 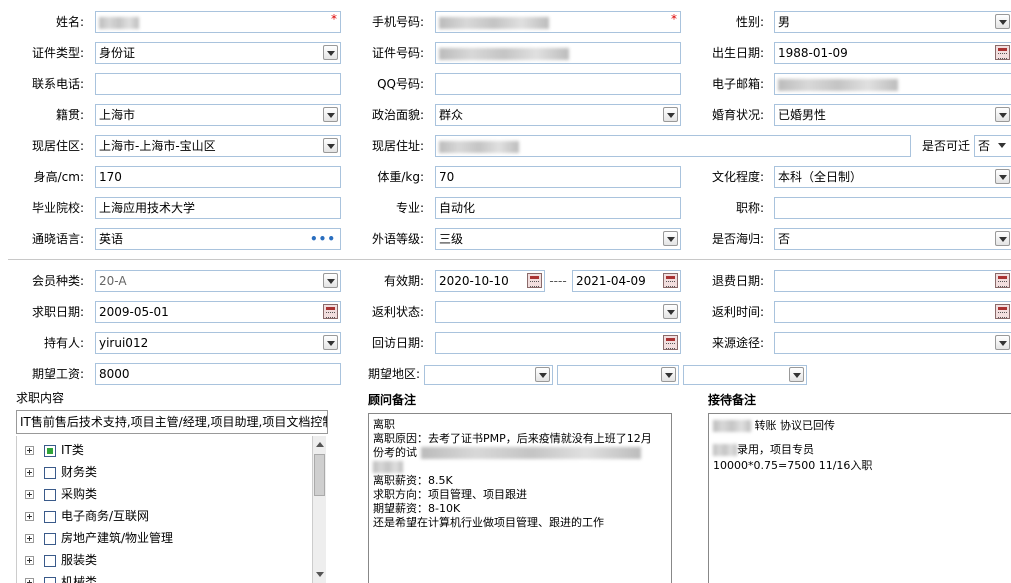 I want to click on source-select, so click(x=892, y=343).